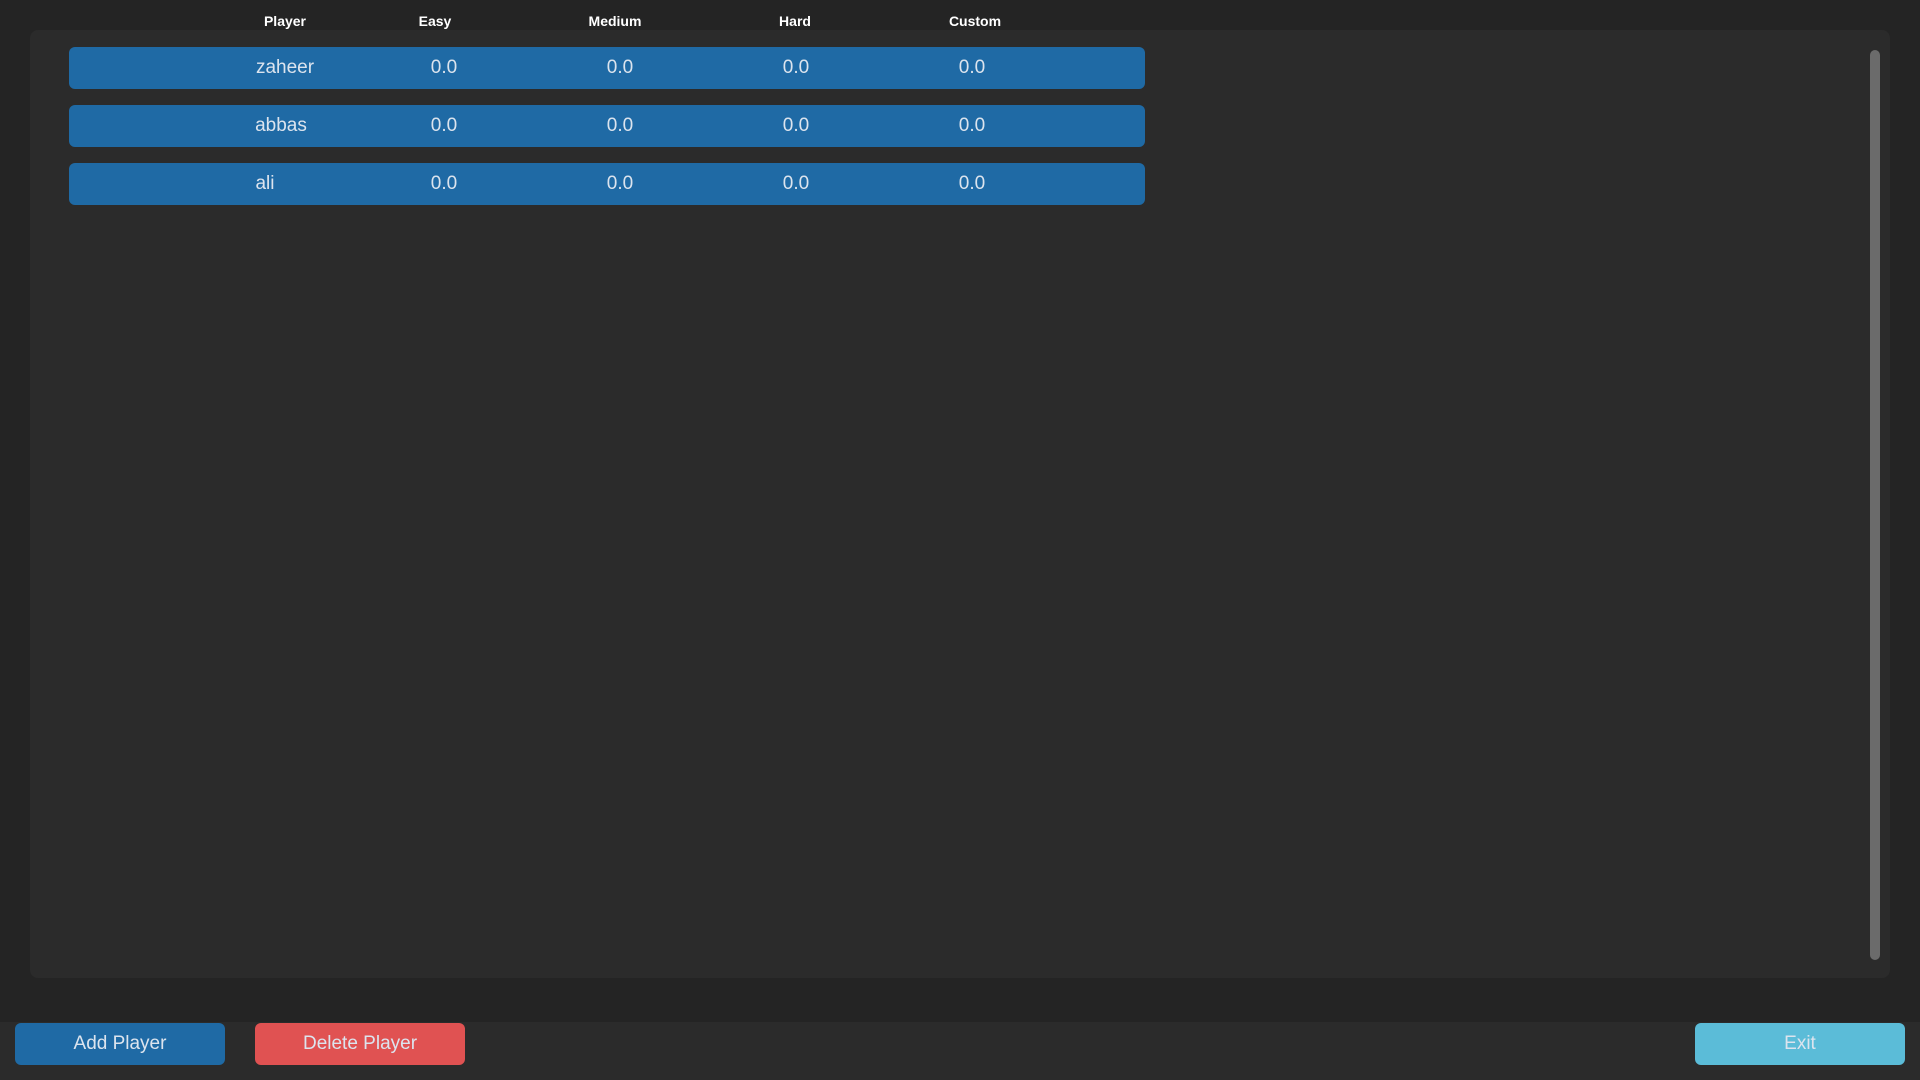 The width and height of the screenshot is (1920, 1080). Describe the element at coordinates (975, 21) in the screenshot. I see `header-custom: Custom` at that location.